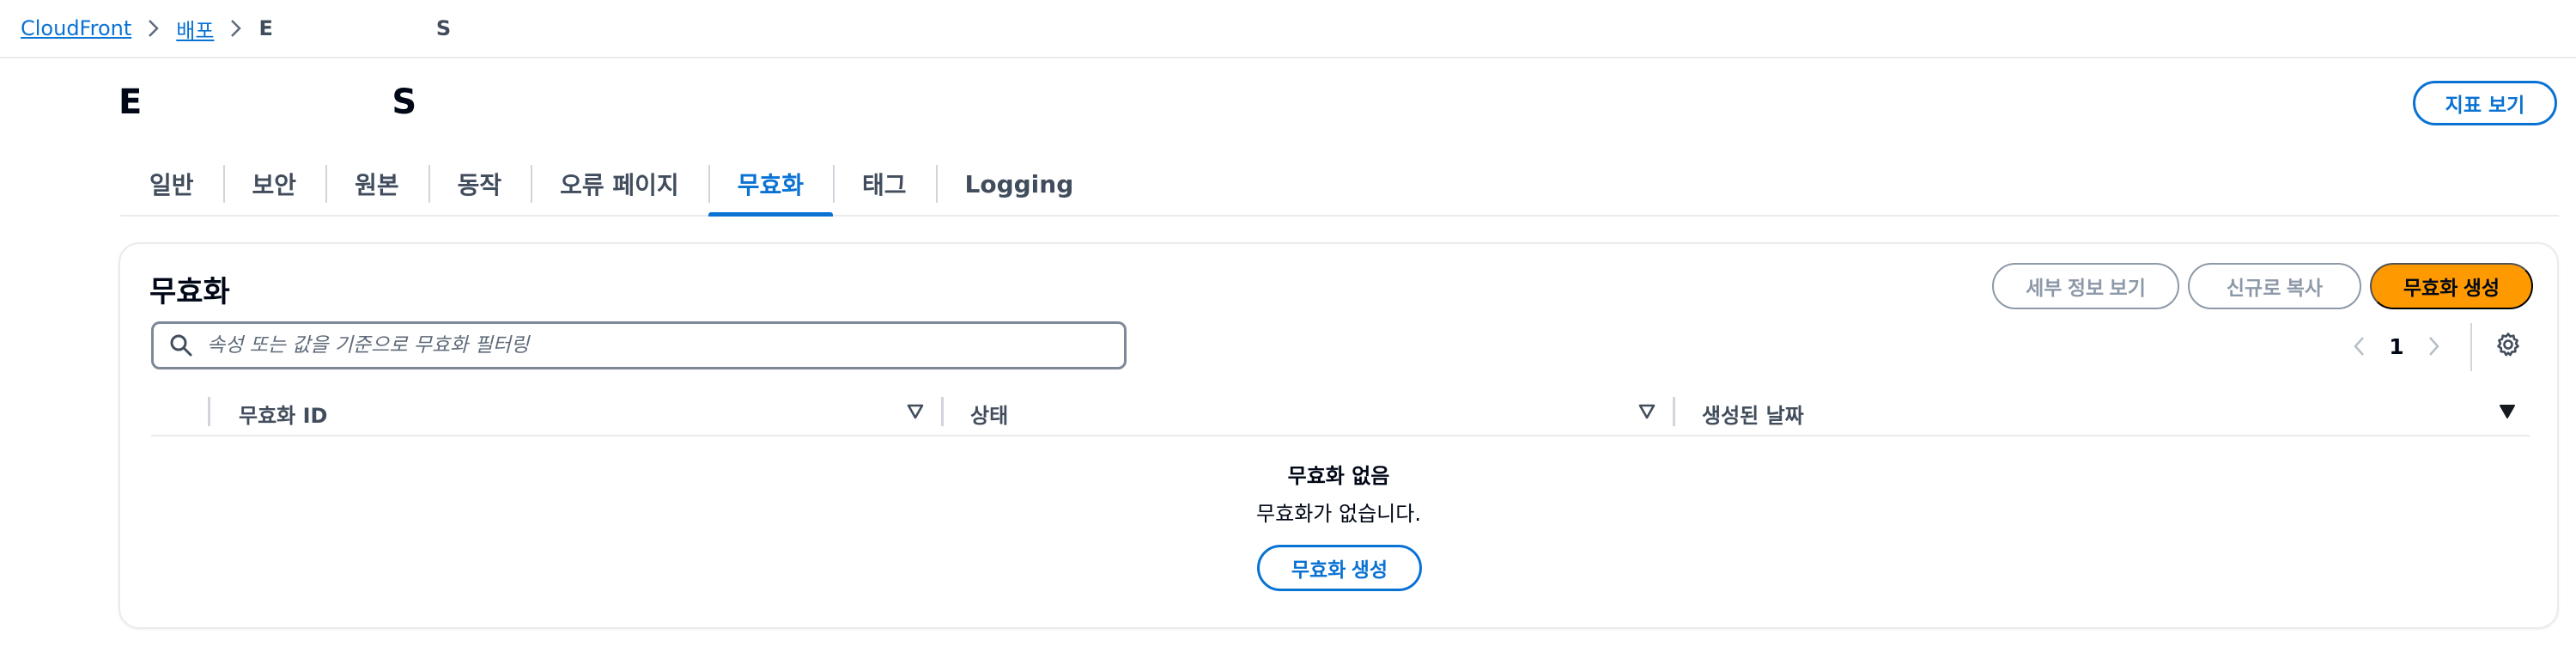 The image size is (2576, 647). Describe the element at coordinates (283, 414) in the screenshot. I see `column-header-invalidation-id: 무효화 ID` at that location.